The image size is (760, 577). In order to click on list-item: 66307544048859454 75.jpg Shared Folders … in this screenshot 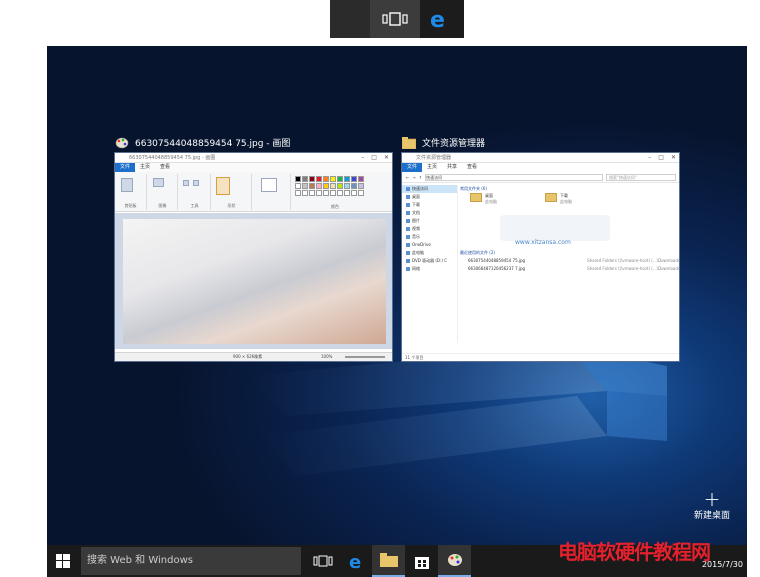, I will do `click(569, 261)`.